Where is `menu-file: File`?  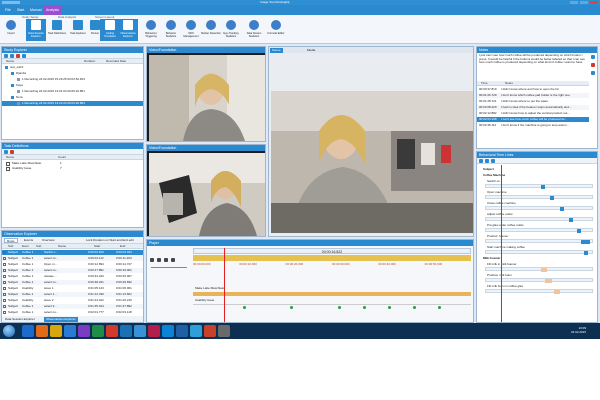
menu-file: File is located at coordinates (8, 10).